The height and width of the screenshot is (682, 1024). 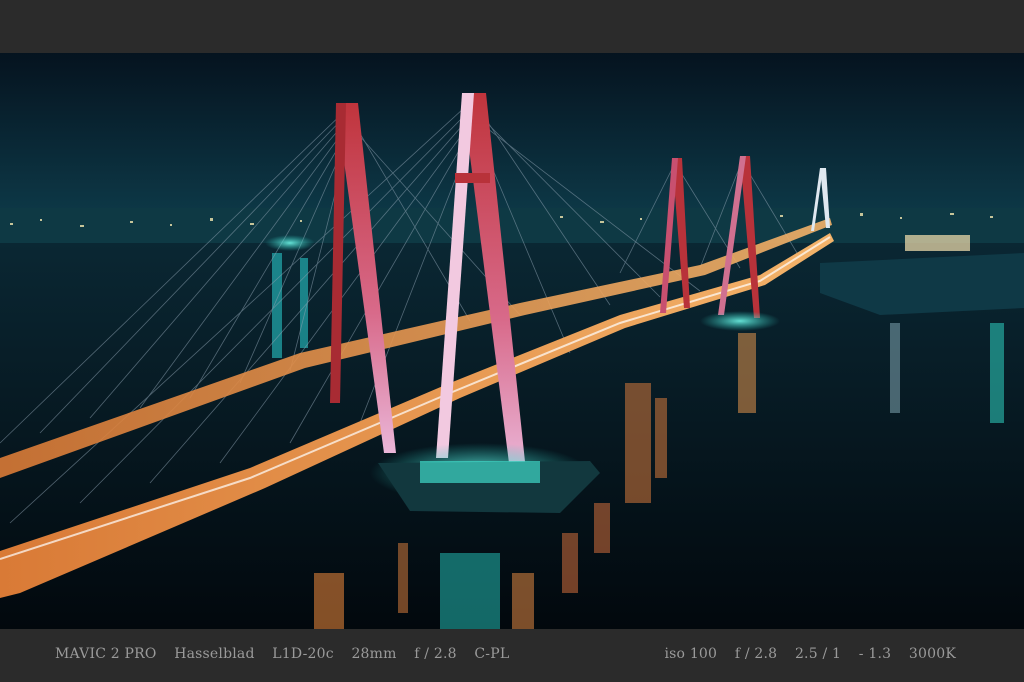 I want to click on harbour-building, so click(x=937, y=243).